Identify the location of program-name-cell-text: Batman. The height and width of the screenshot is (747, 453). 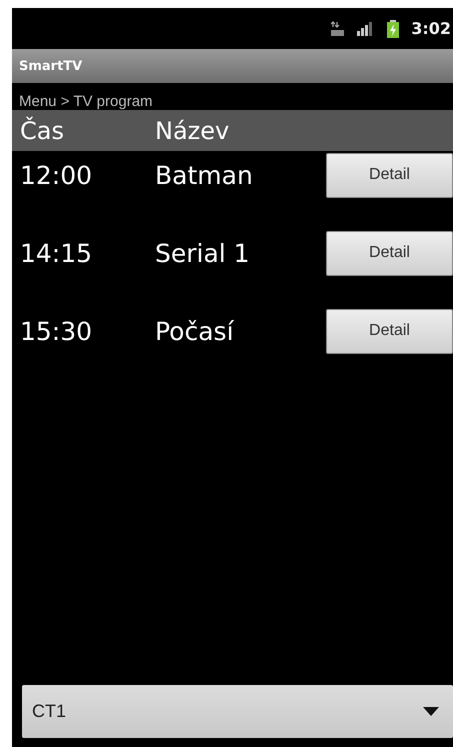
(204, 175).